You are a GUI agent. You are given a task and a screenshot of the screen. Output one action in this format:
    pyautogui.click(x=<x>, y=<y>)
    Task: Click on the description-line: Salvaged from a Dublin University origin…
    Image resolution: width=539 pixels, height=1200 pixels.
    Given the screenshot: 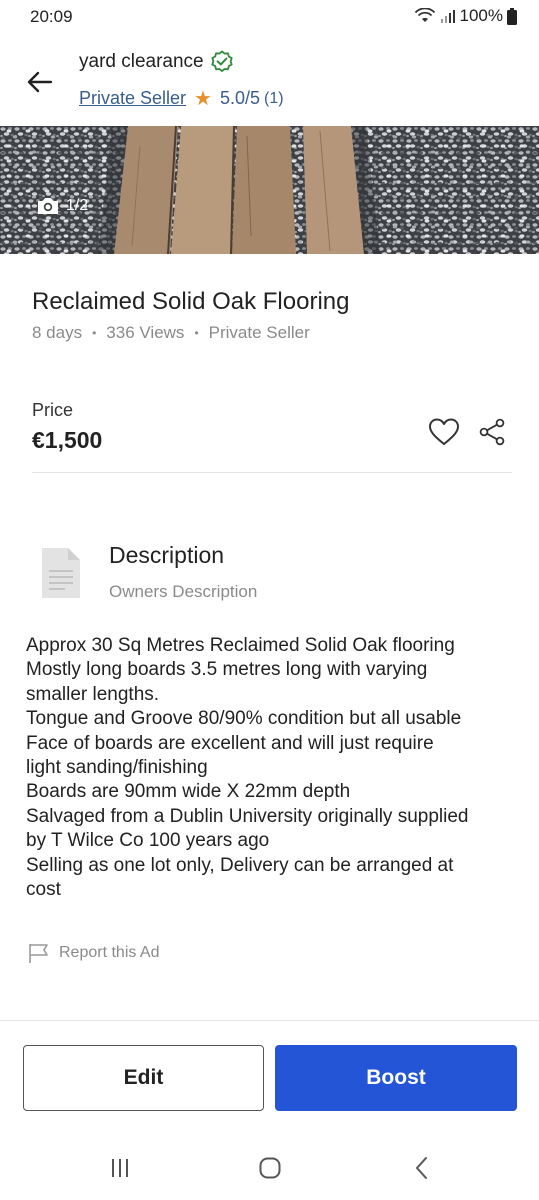 What is the action you would take?
    pyautogui.click(x=247, y=816)
    